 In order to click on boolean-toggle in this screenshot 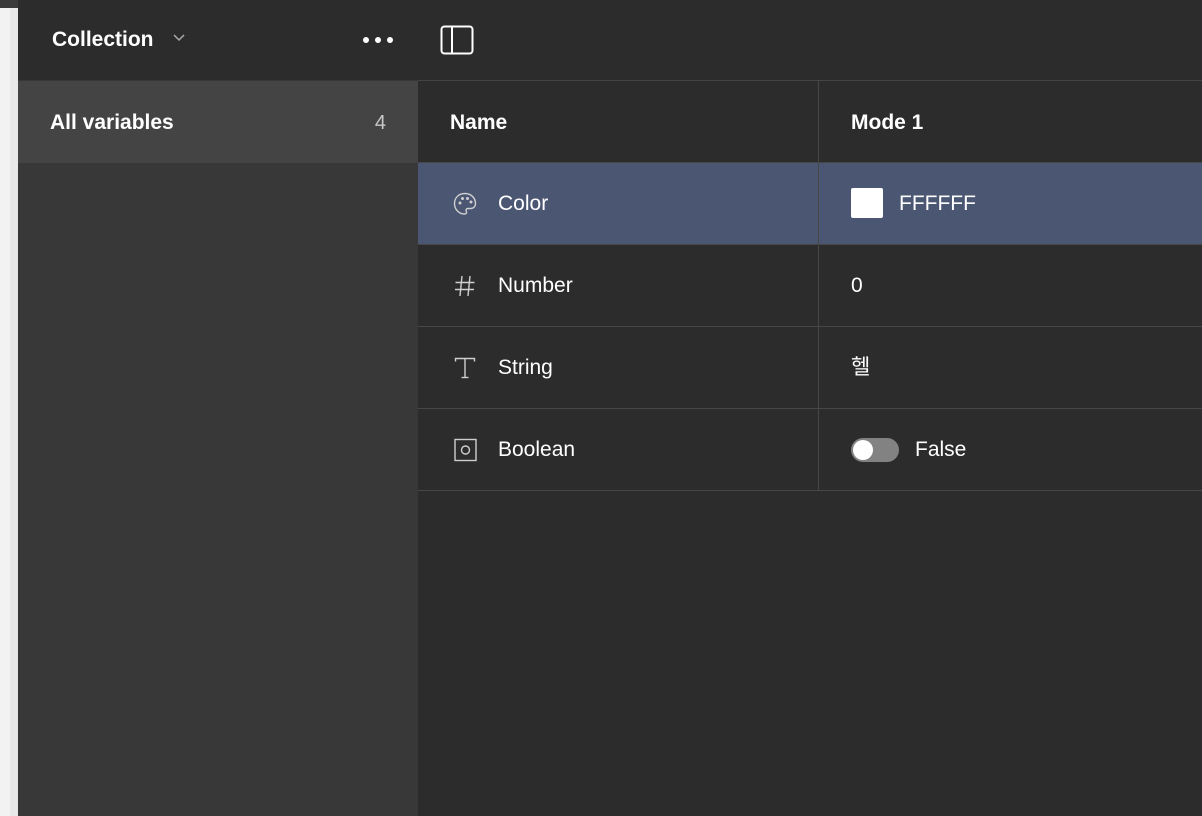, I will do `click(875, 450)`.